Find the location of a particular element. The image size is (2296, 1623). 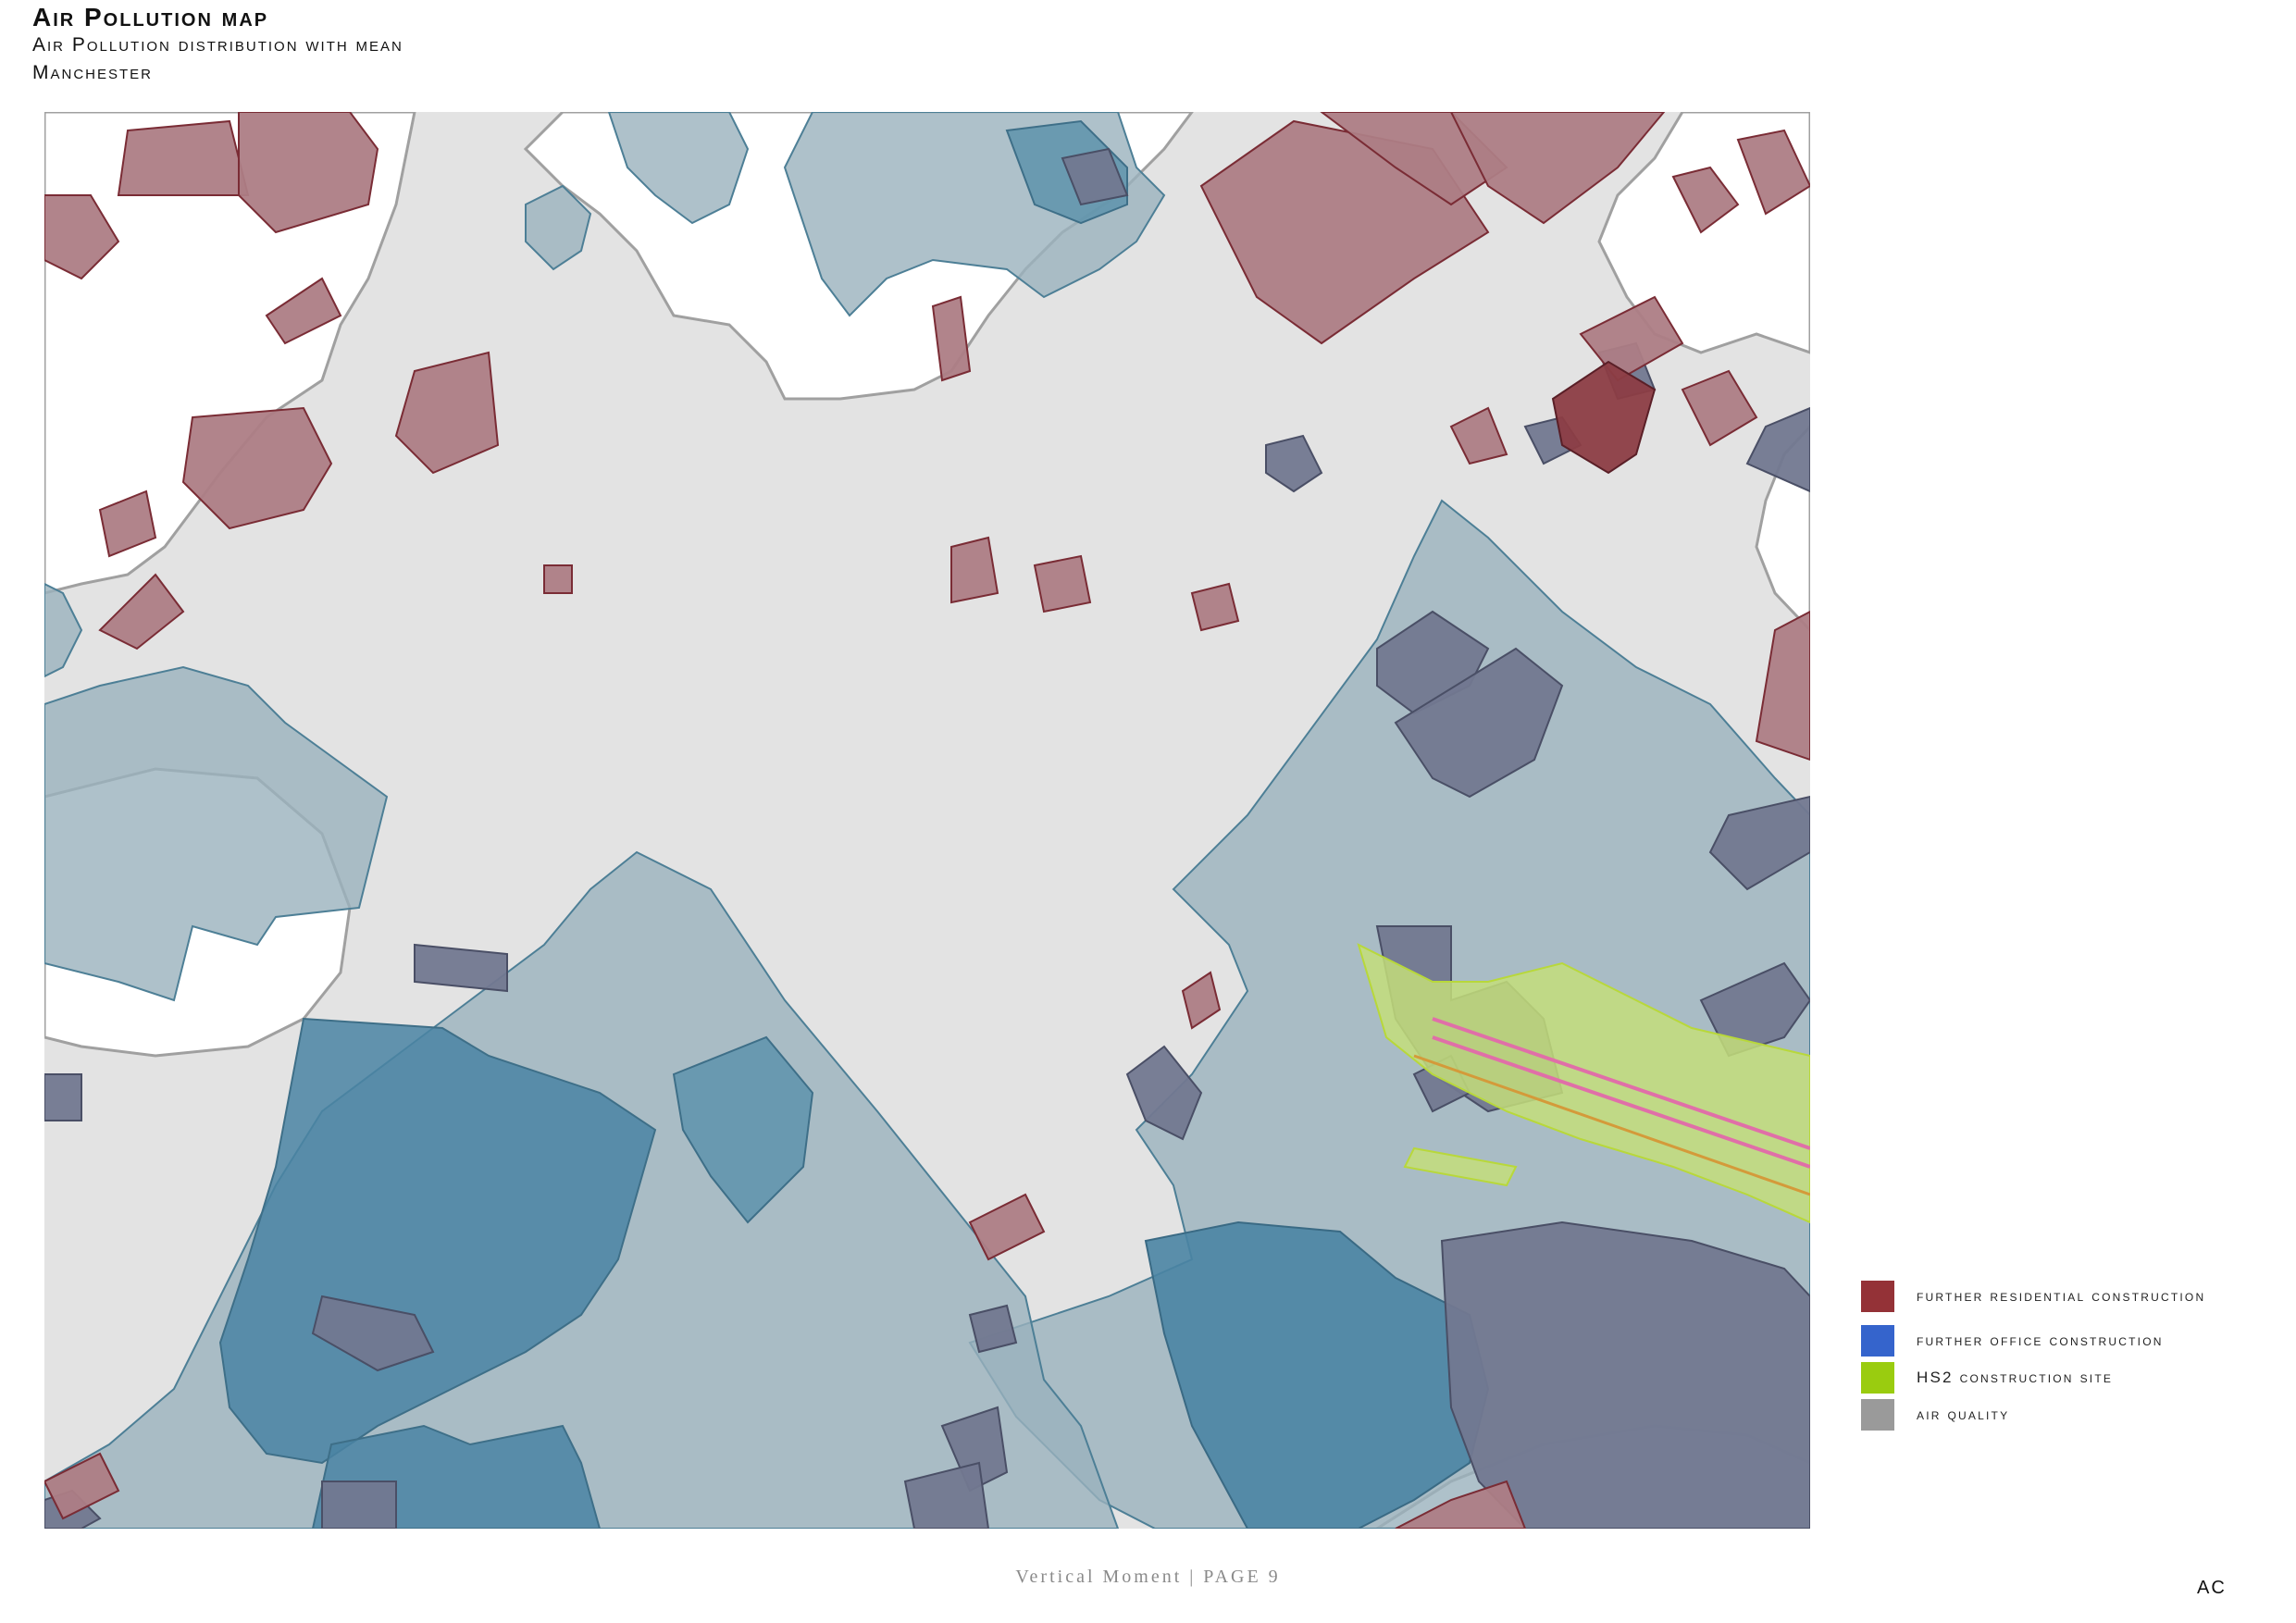

legend-item-air-quality: air quality is located at coordinates (2069, 1415).